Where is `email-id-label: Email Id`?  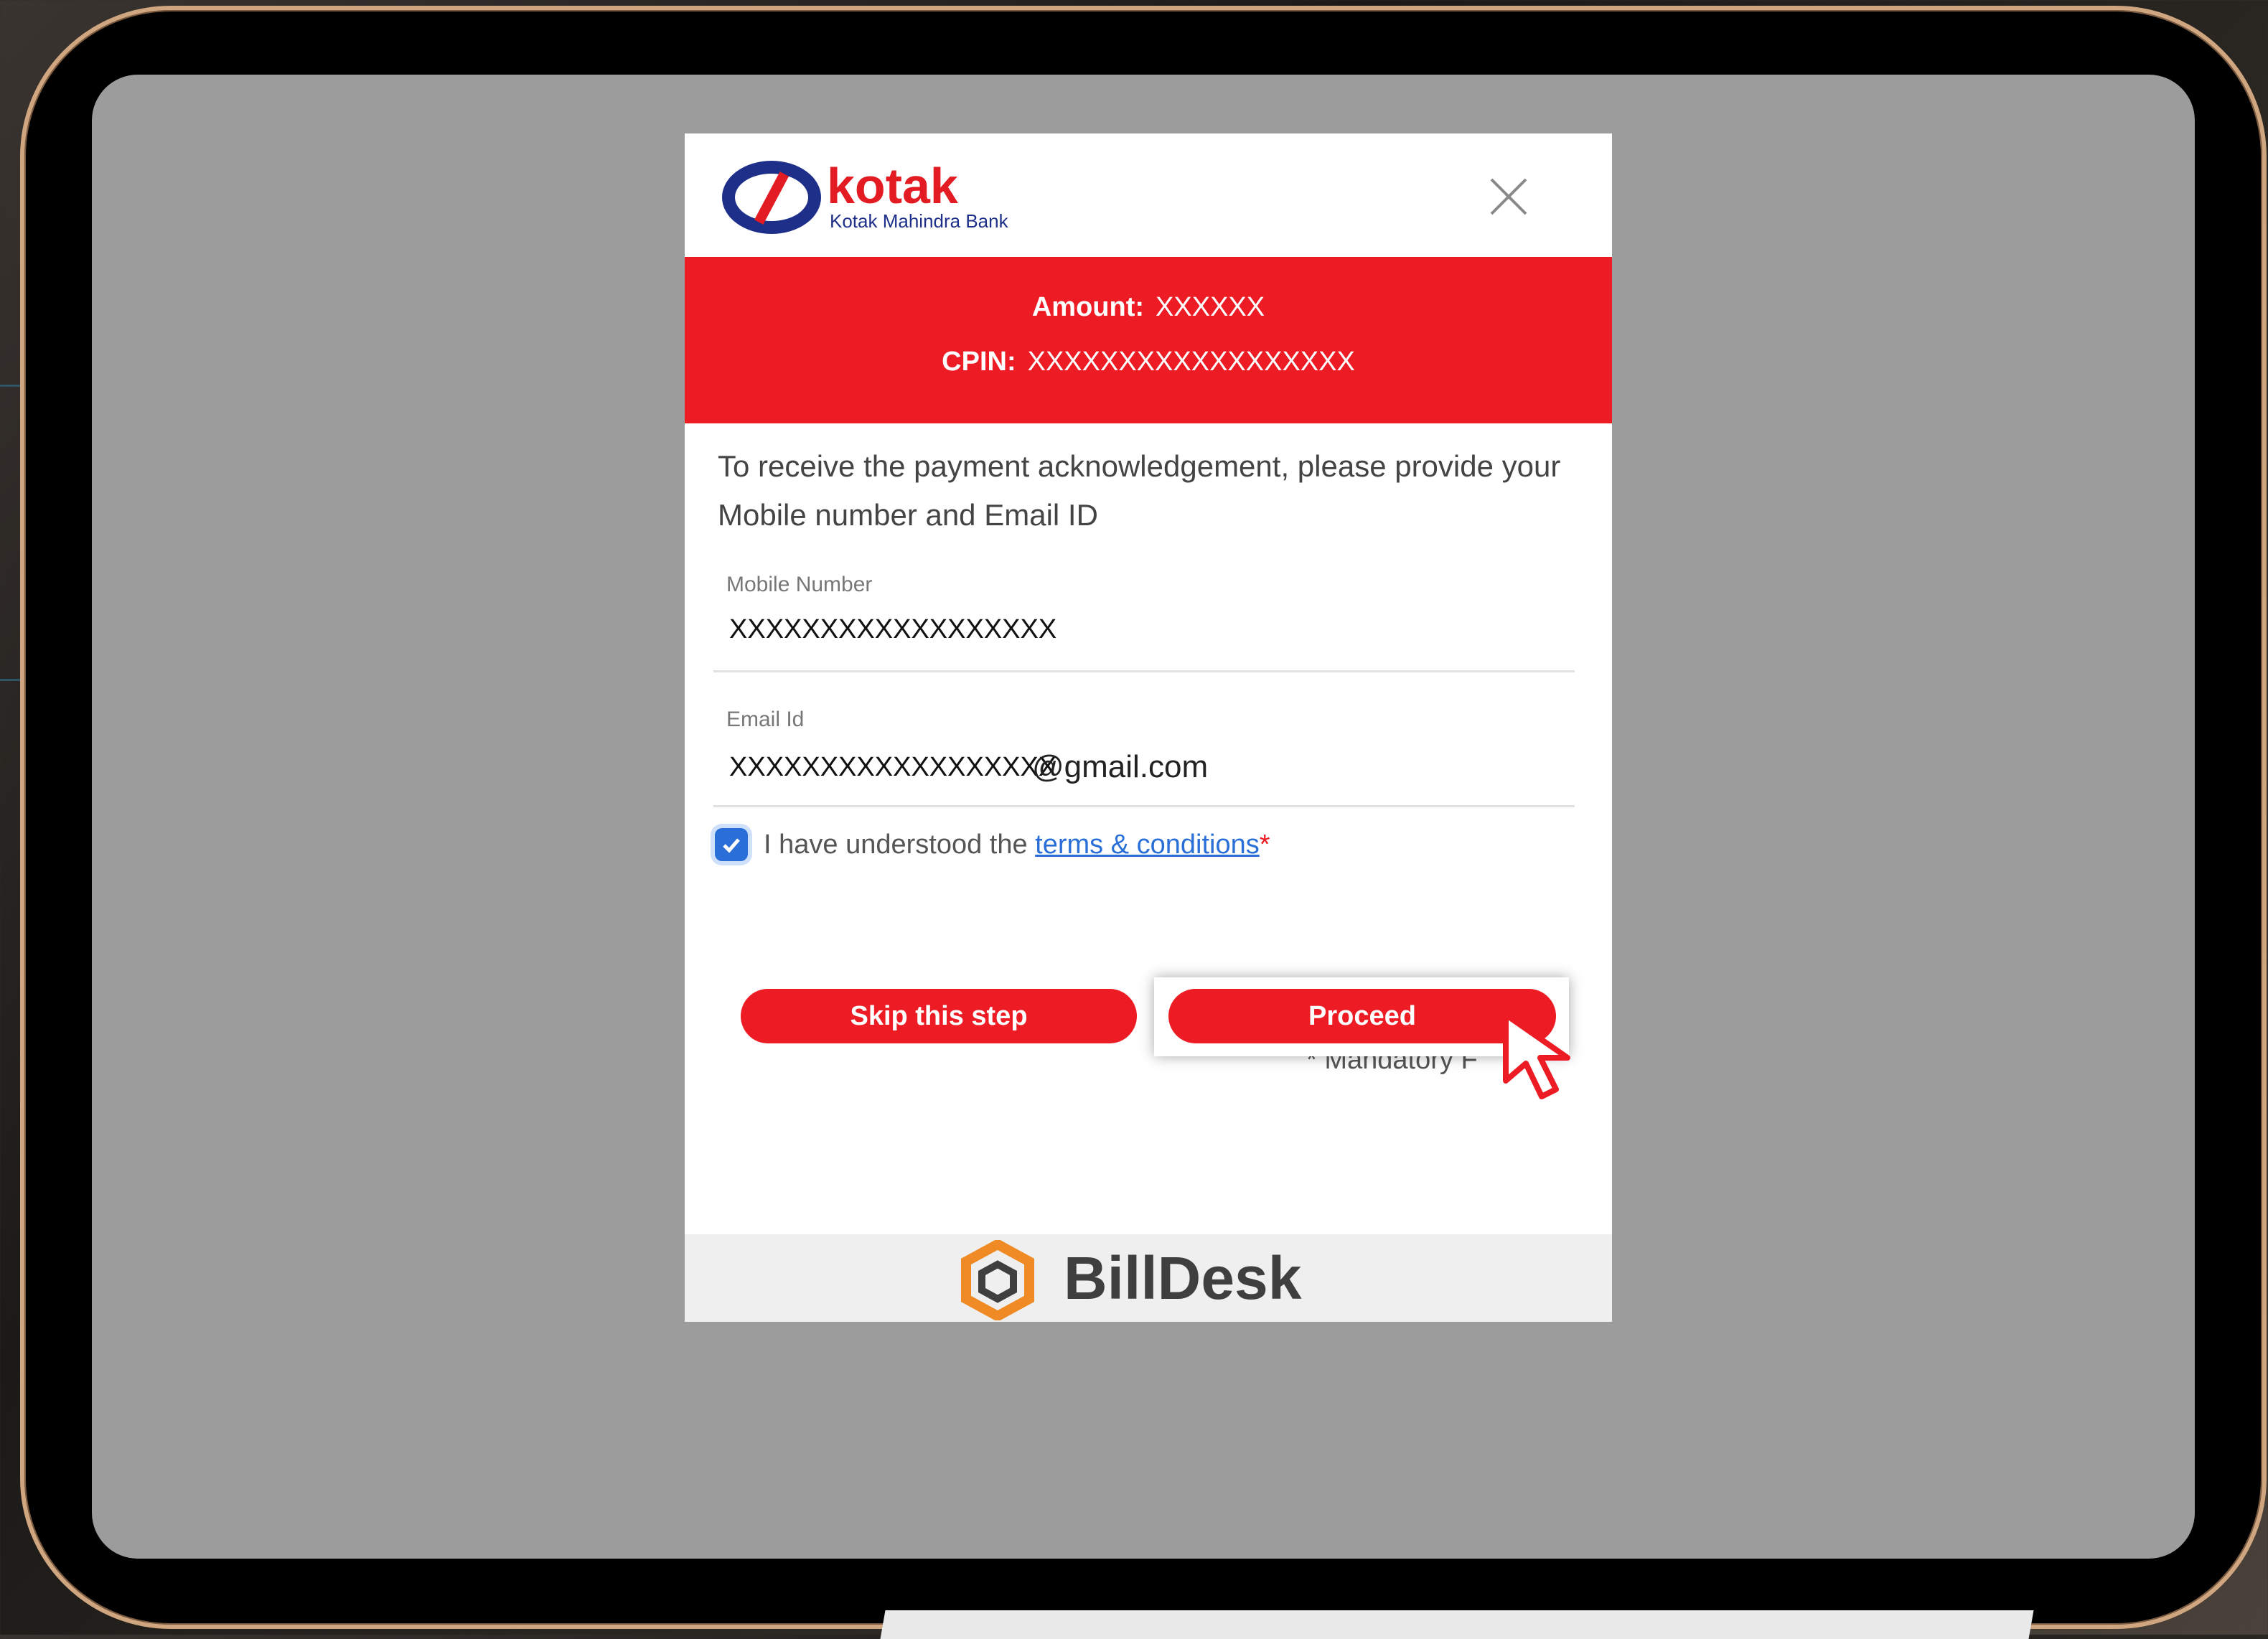 email-id-label: Email Id is located at coordinates (766, 719).